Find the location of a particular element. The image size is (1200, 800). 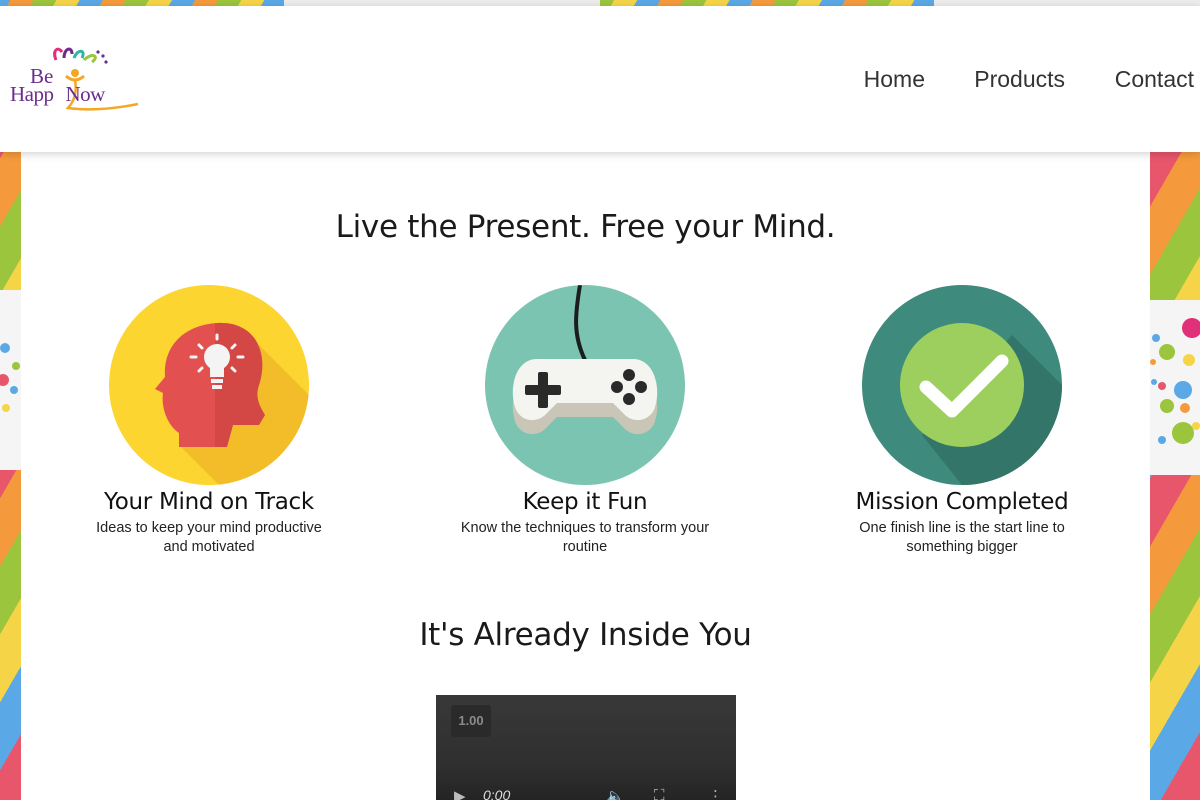

playback-speed-button: 1.00 is located at coordinates (471, 721).